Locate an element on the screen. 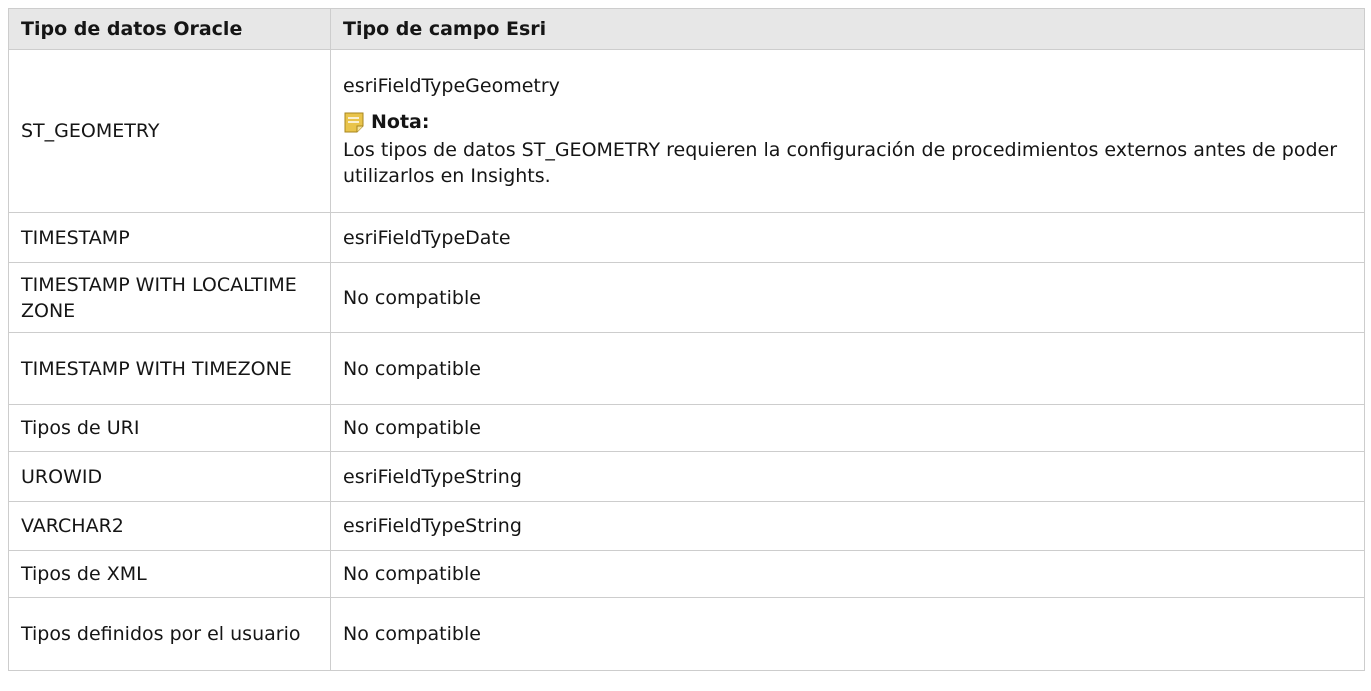 The image size is (1371, 691). note-label: Nota: is located at coordinates (400, 122).